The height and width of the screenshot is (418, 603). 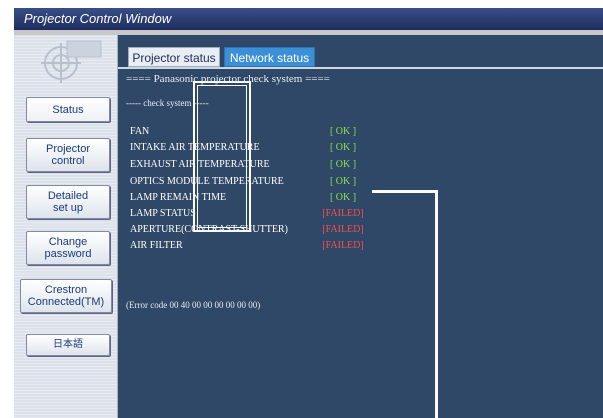 What do you see at coordinates (360, 68) in the screenshot?
I see `tab-underline` at bounding box center [360, 68].